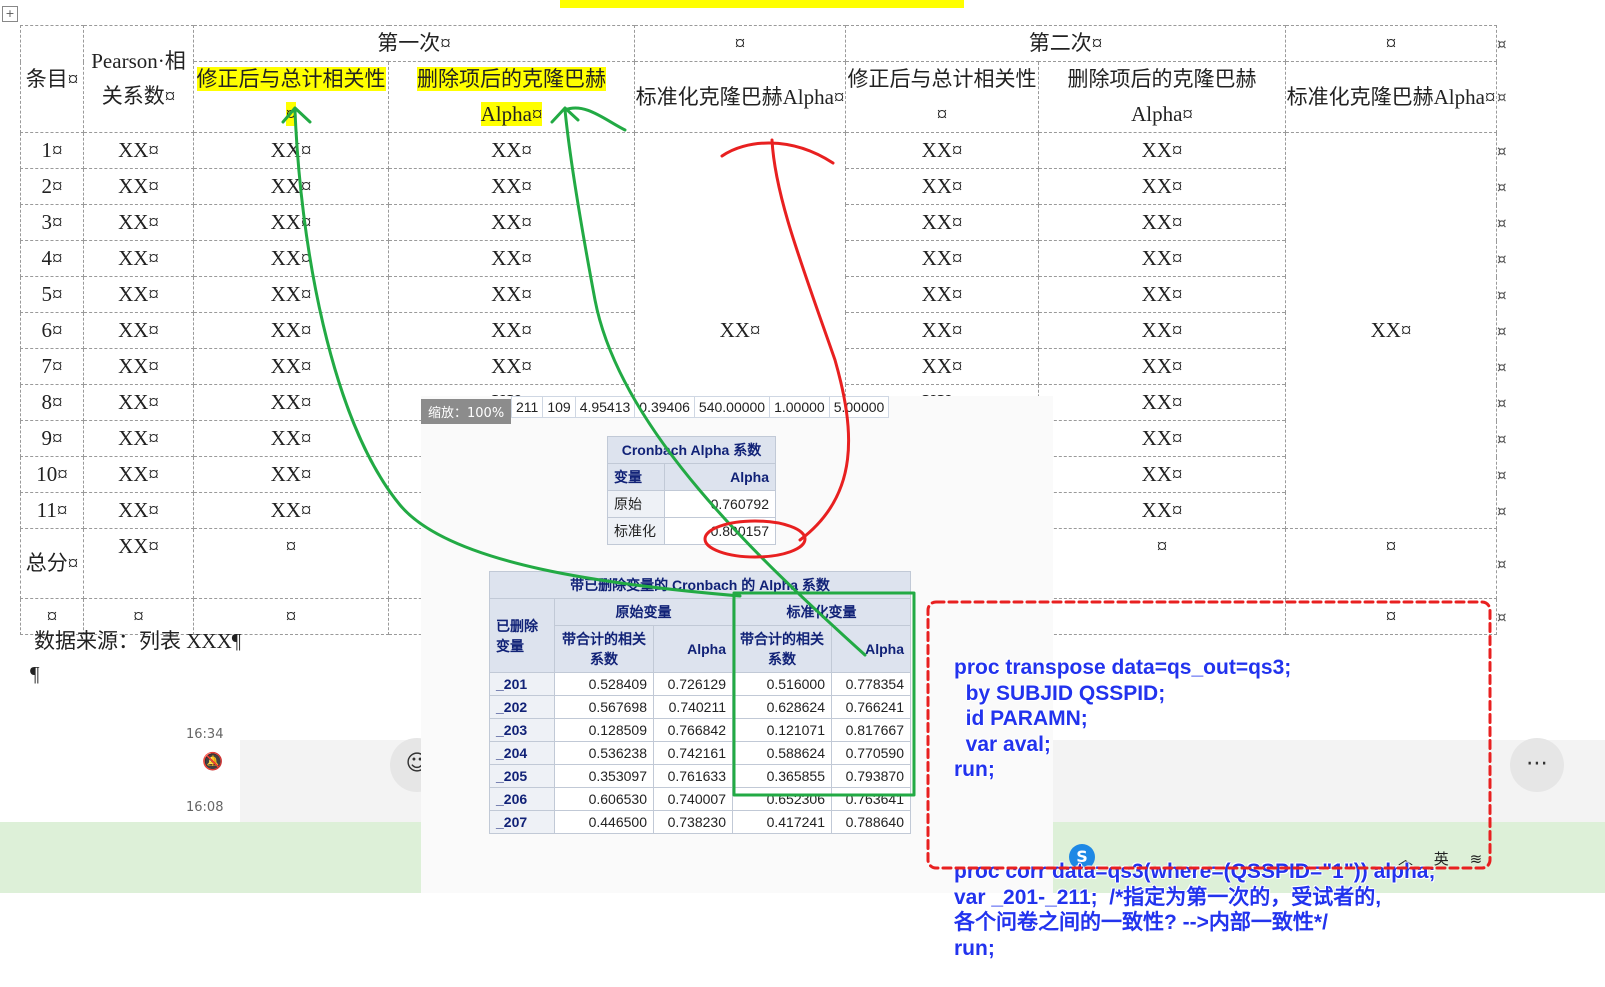 Image resolution: width=1605 pixels, height=987 pixels. Describe the element at coordinates (205, 734) in the screenshot. I see `chat-time: 16:34` at that location.